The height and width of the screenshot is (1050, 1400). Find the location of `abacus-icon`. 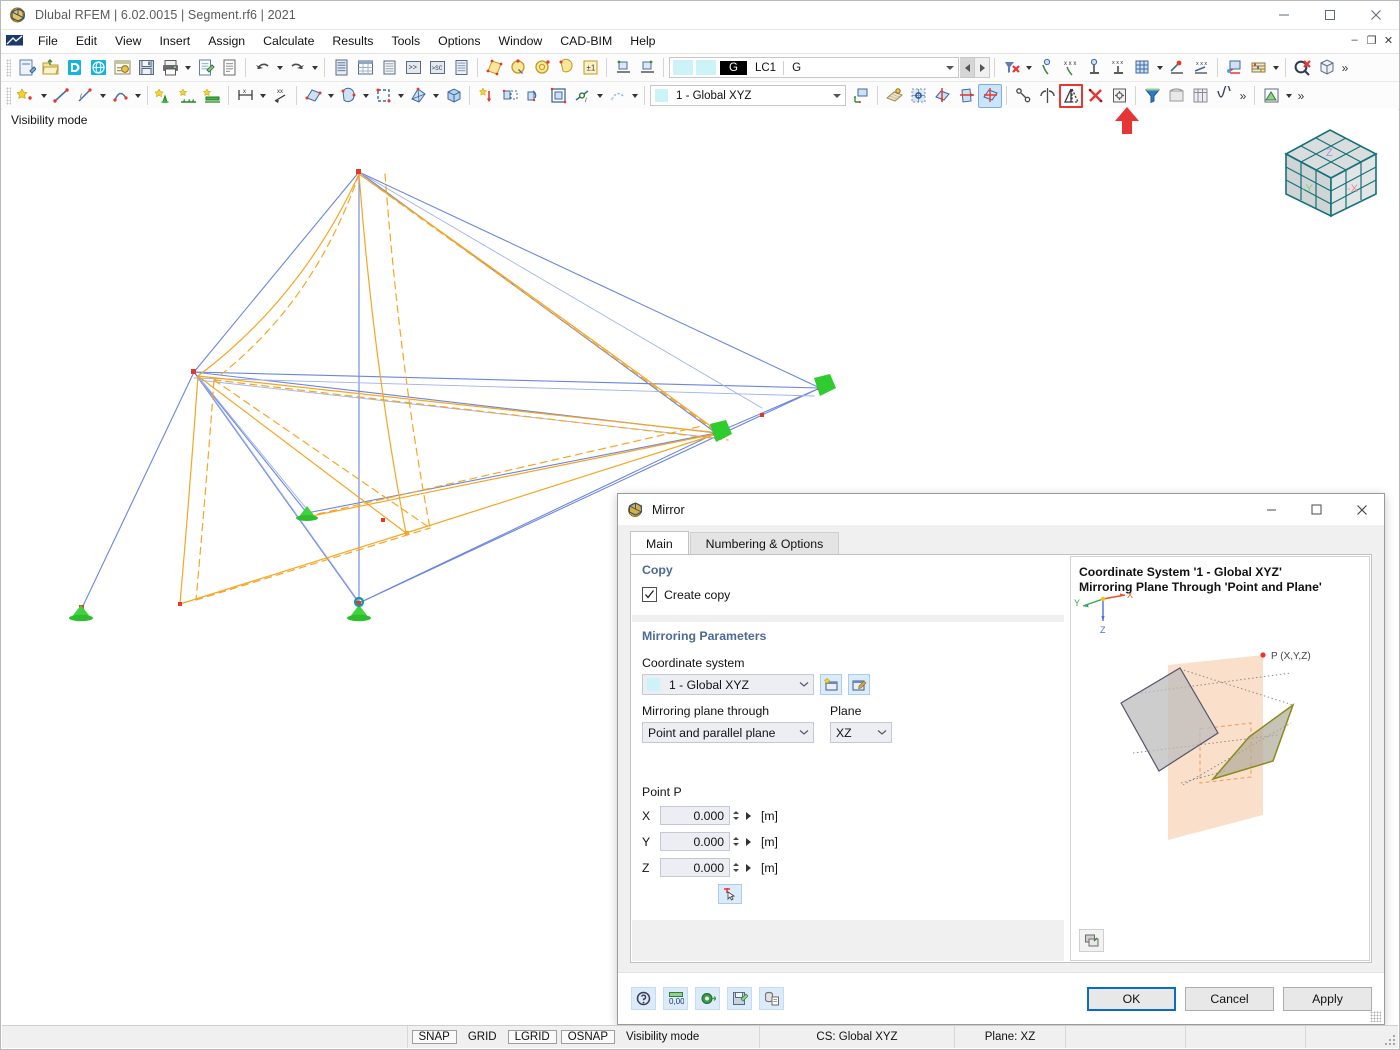

abacus-icon is located at coordinates (1258, 68).